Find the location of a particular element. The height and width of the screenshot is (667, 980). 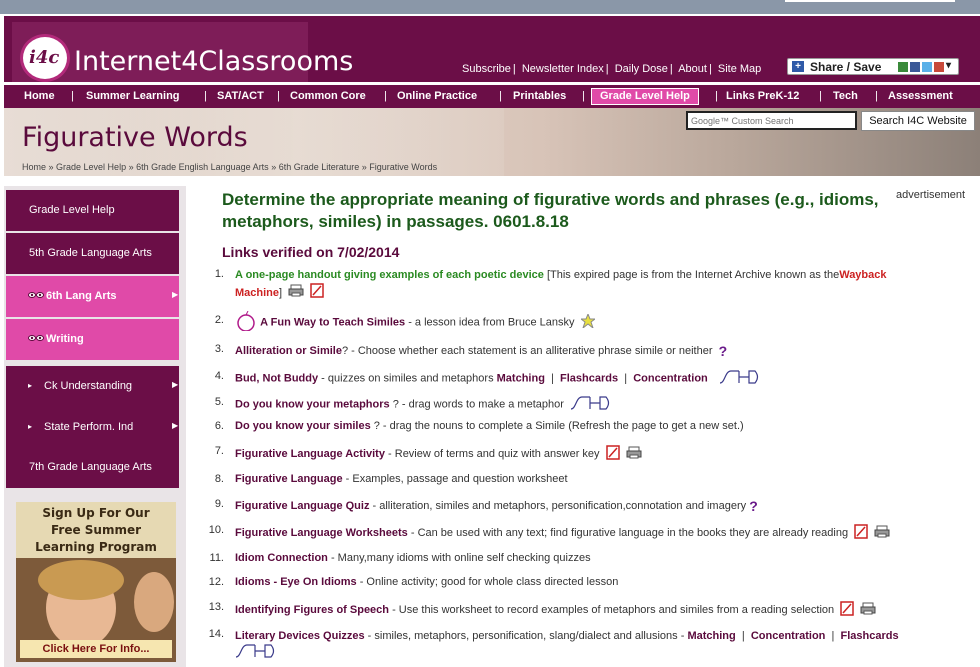

promo-photo-hair is located at coordinates (81, 580).